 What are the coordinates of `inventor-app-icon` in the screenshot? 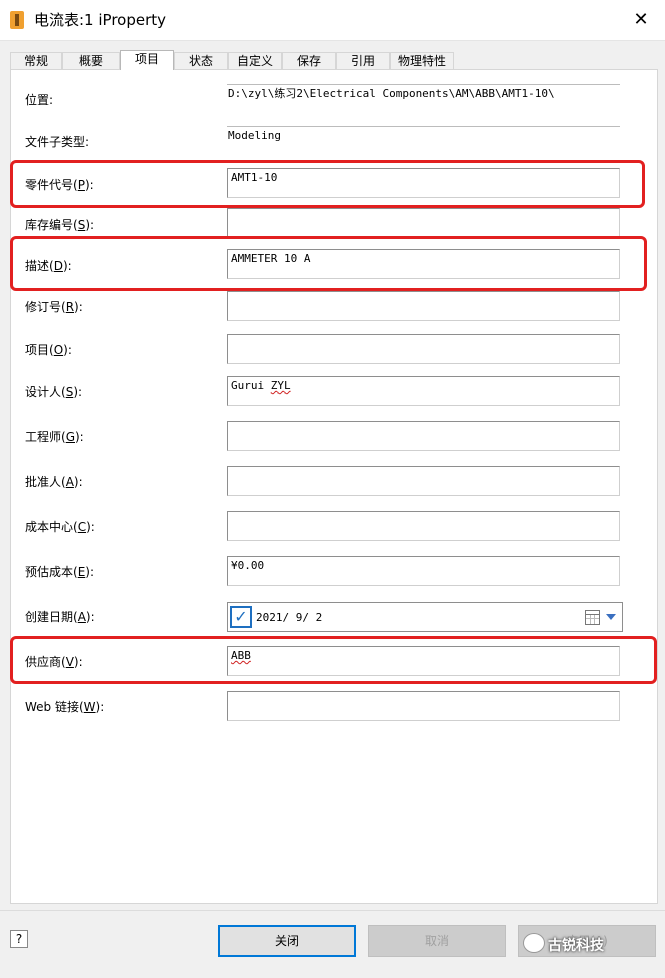 It's located at (17, 20).